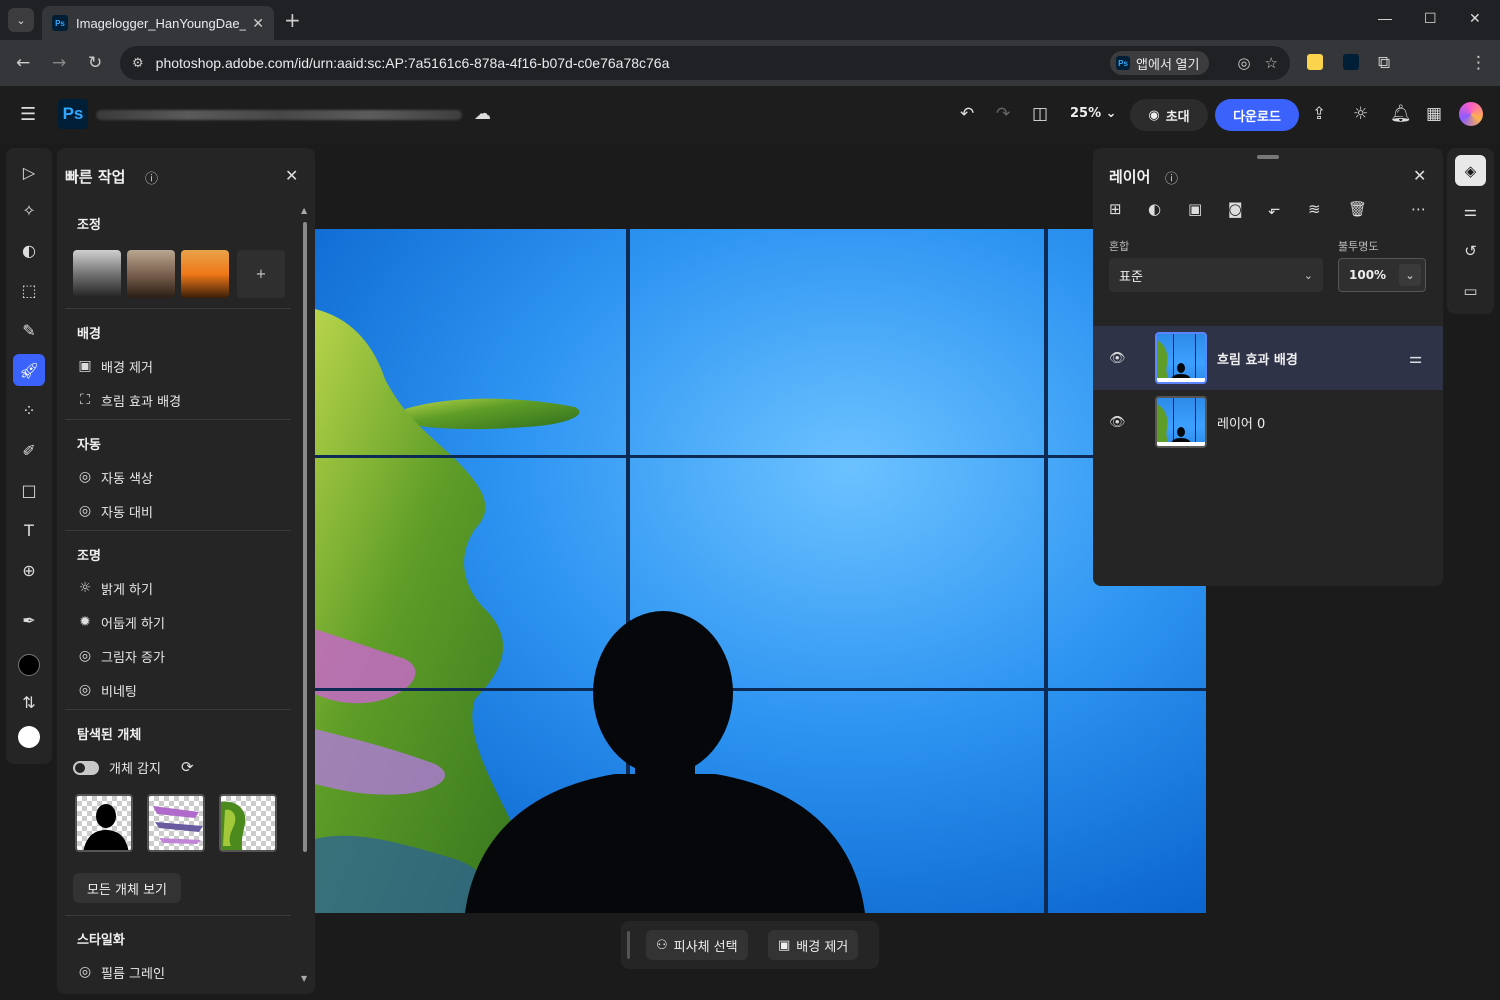 The width and height of the screenshot is (1500, 1000). I want to click on undo-icon: ↶, so click(967, 114).